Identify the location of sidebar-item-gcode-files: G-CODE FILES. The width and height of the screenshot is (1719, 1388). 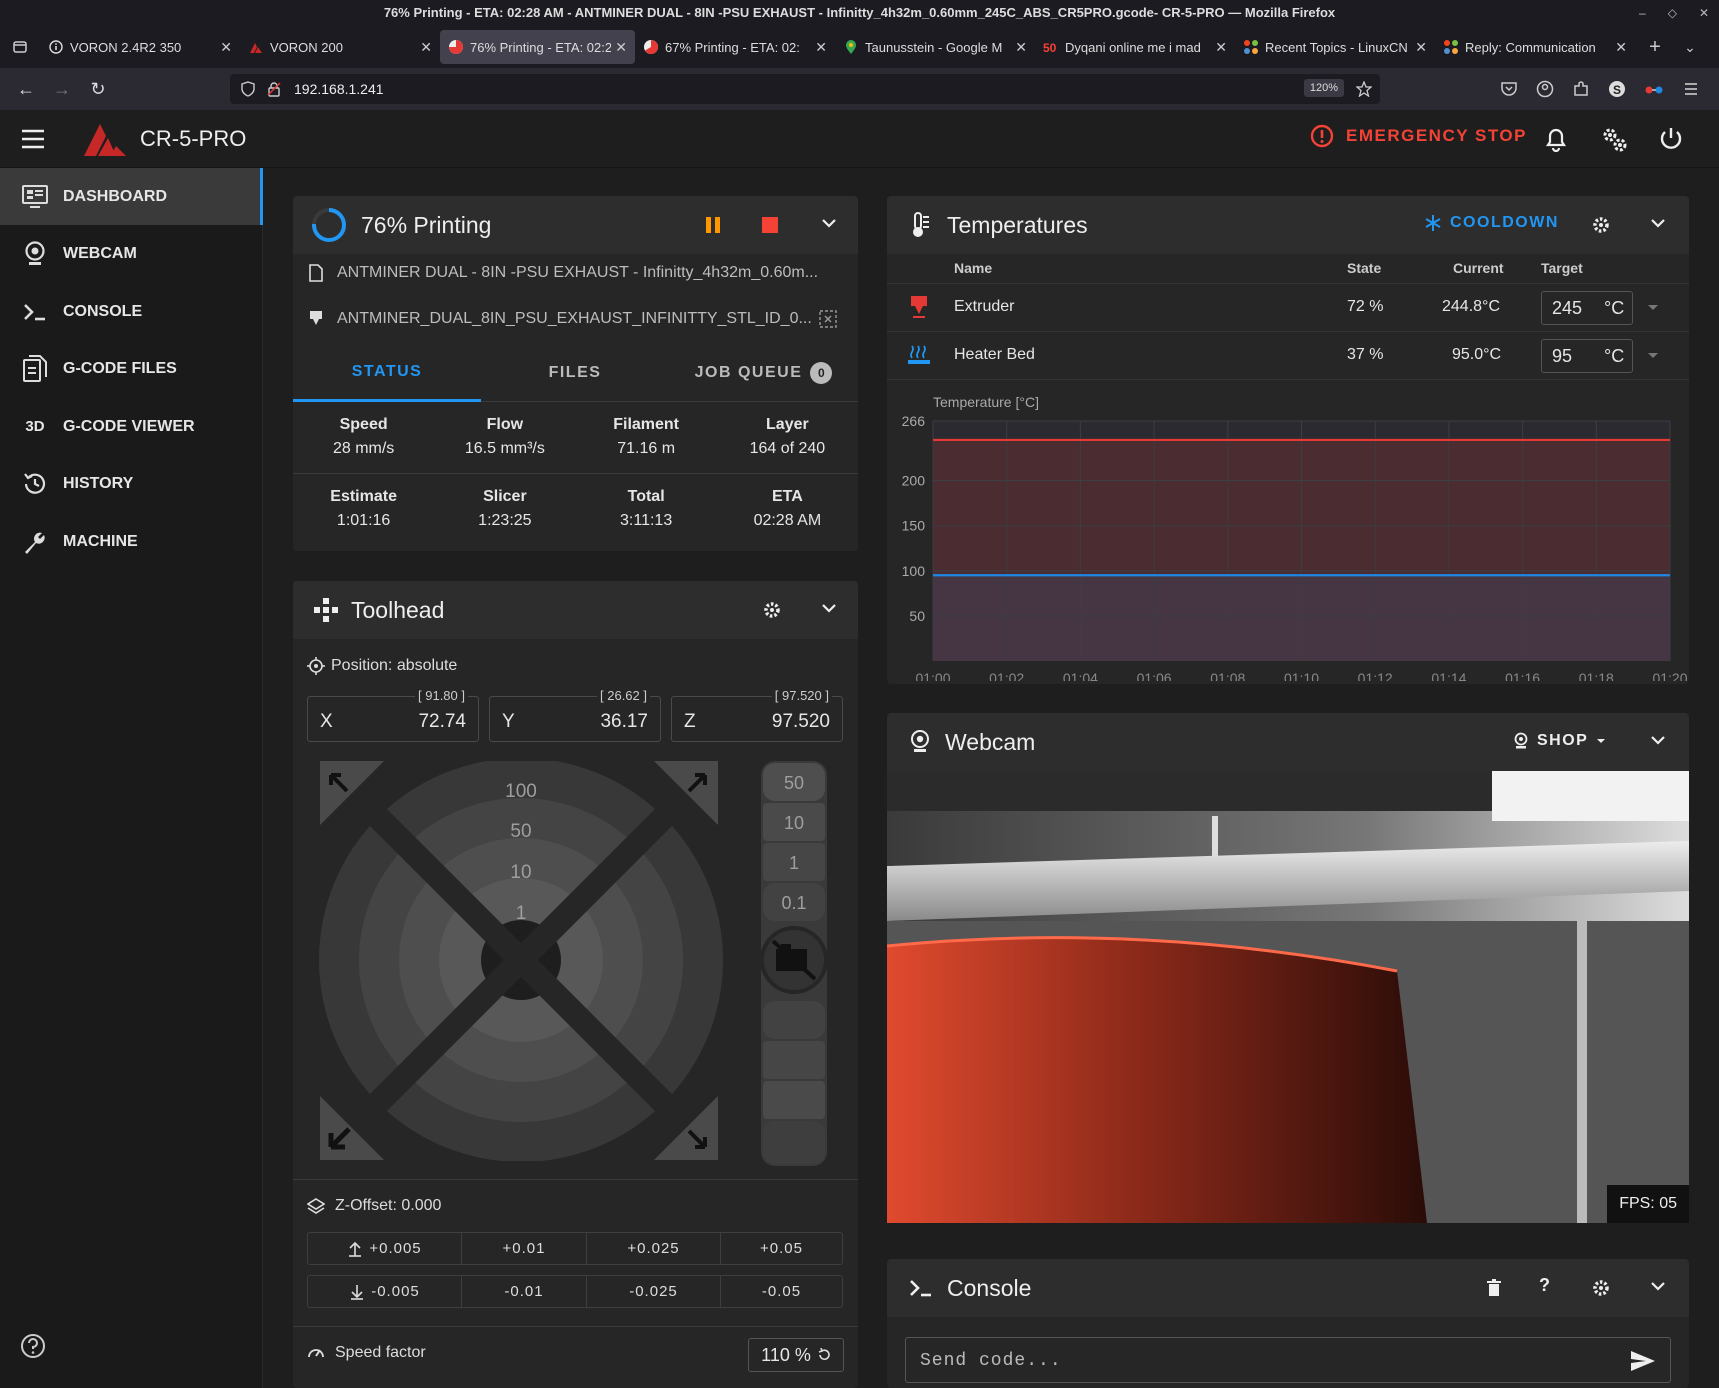
(131, 368).